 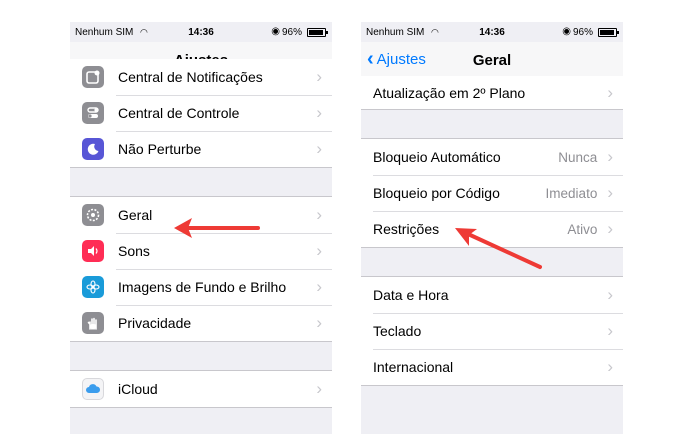 I want to click on row-label: Central de Notificações, so click(x=190, y=77).